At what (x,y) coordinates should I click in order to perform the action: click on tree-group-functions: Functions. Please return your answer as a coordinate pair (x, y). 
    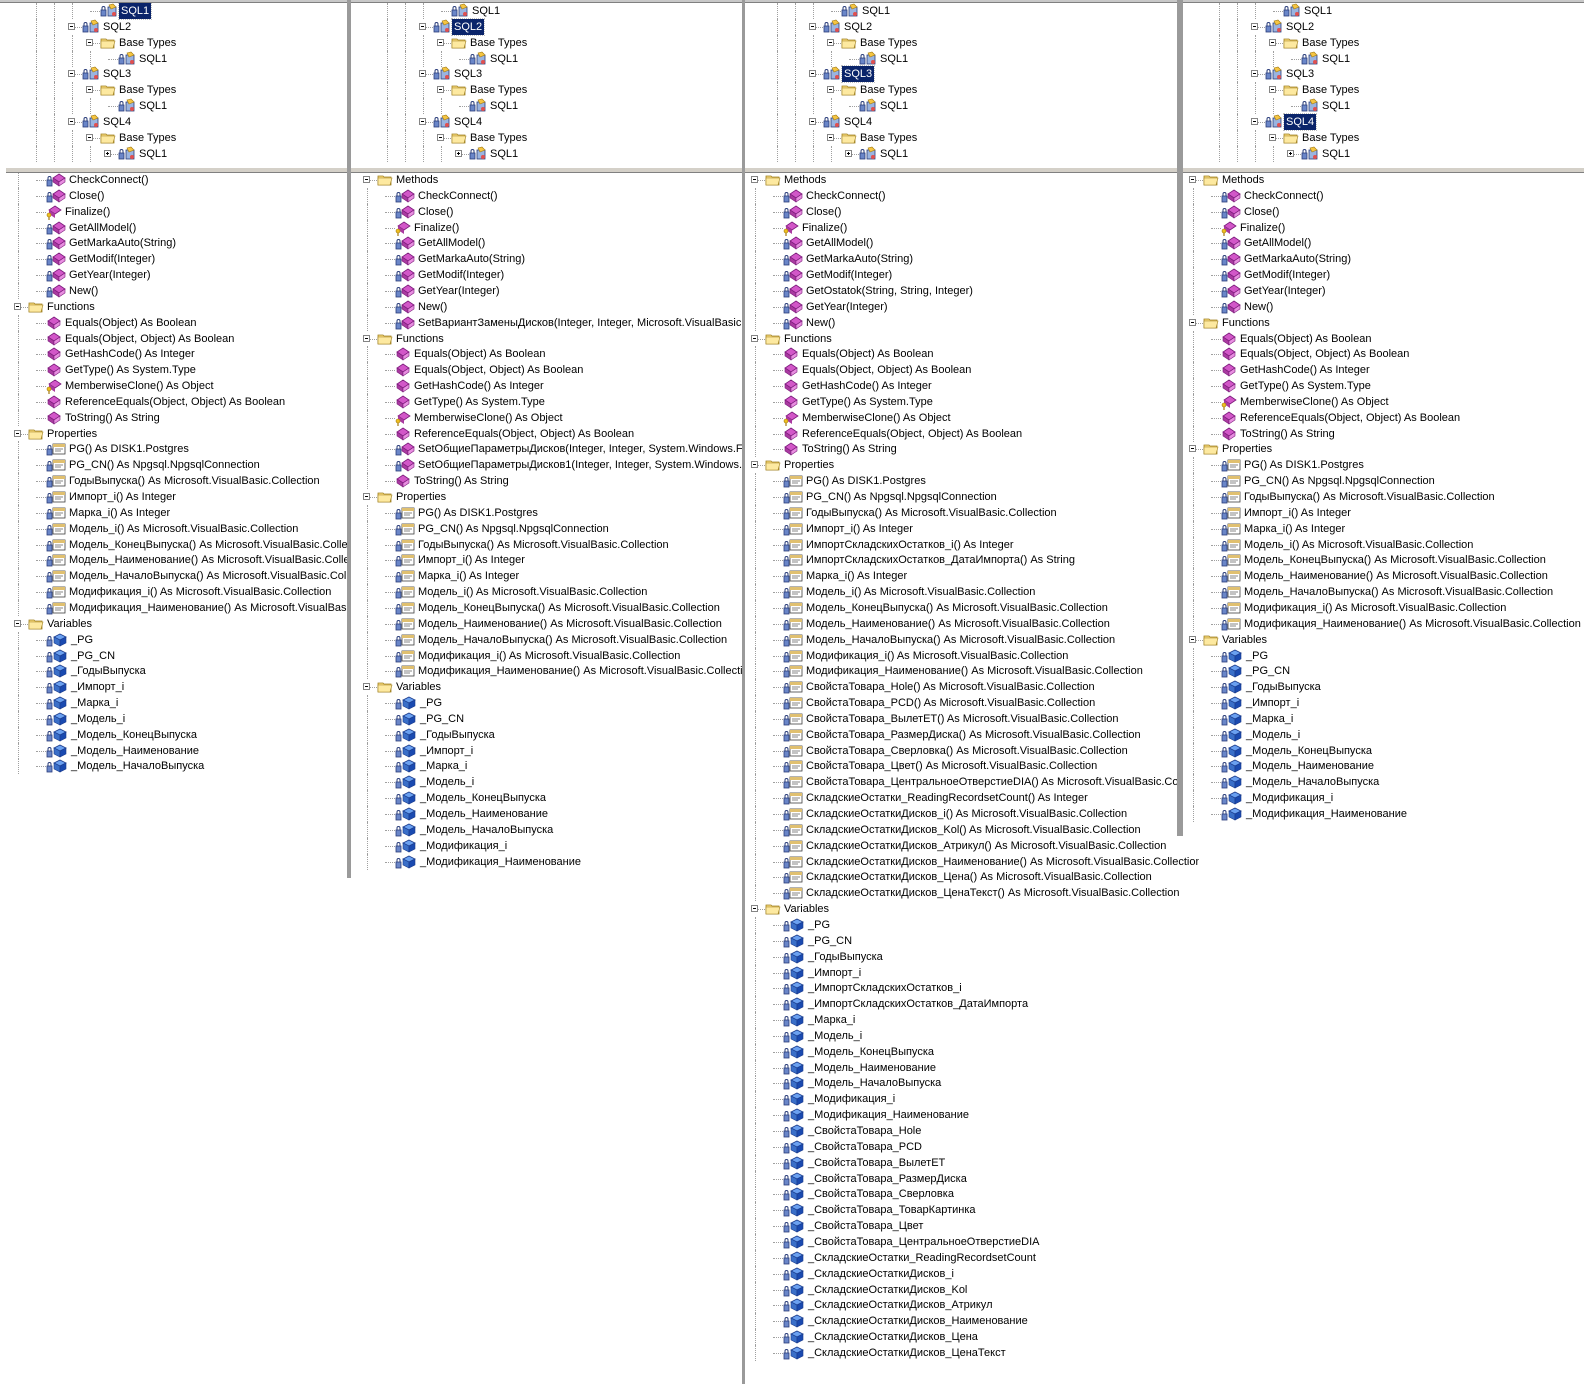
    Looking at the image, I should click on (546, 339).